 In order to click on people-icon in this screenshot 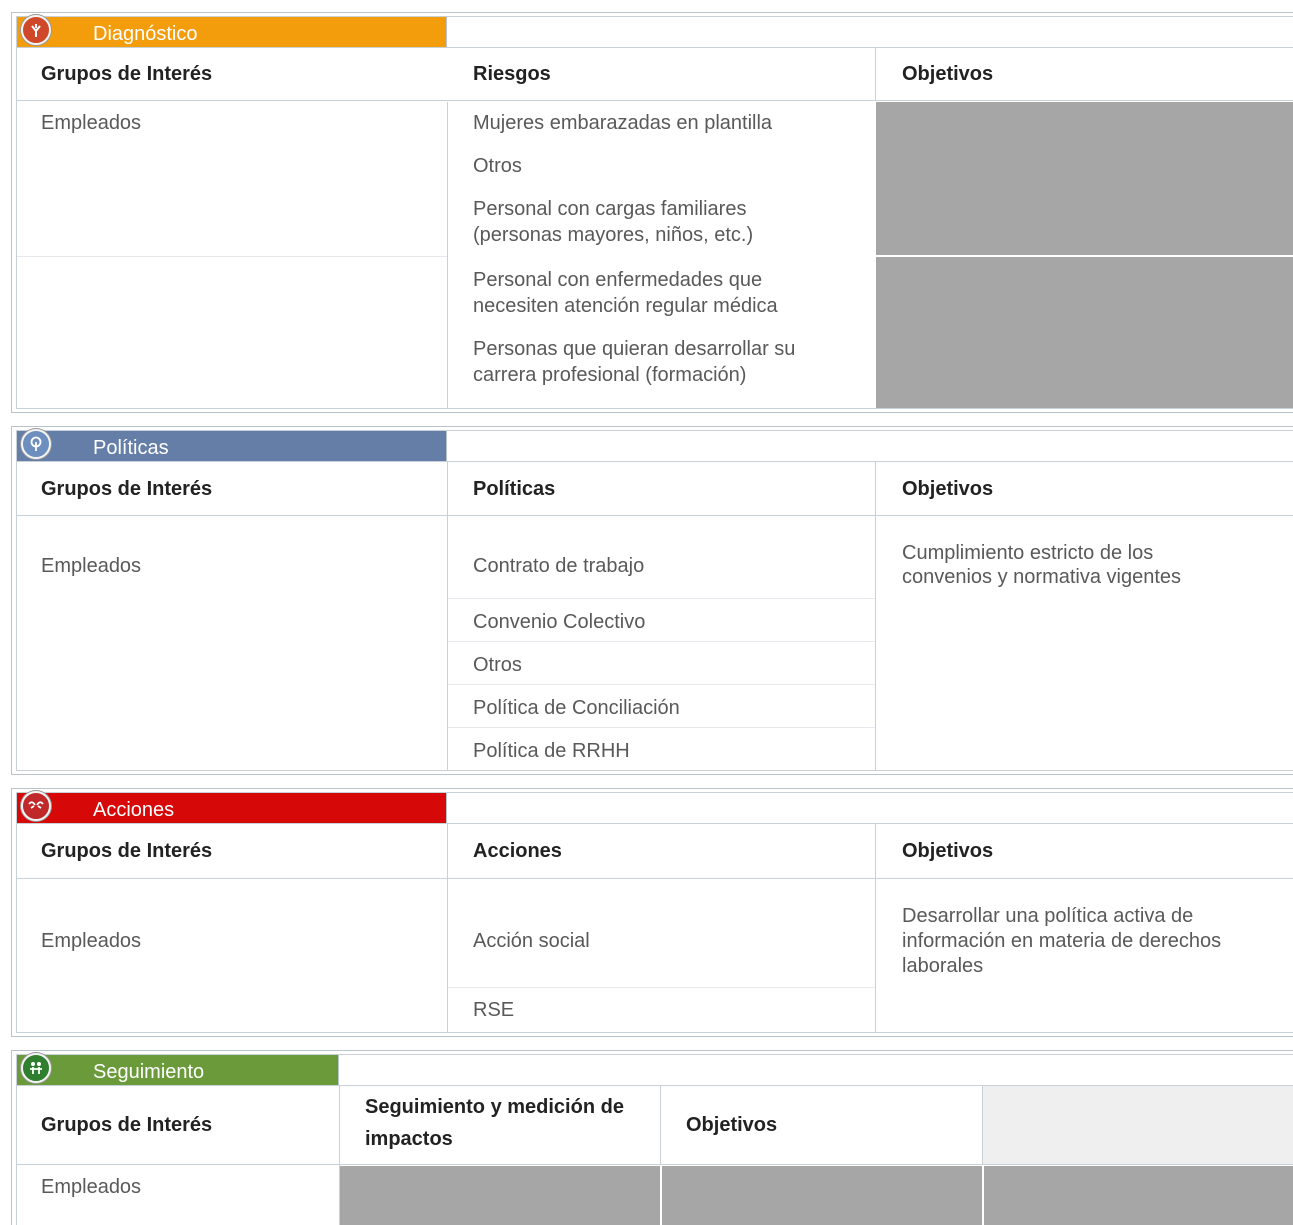, I will do `click(36, 1068)`.